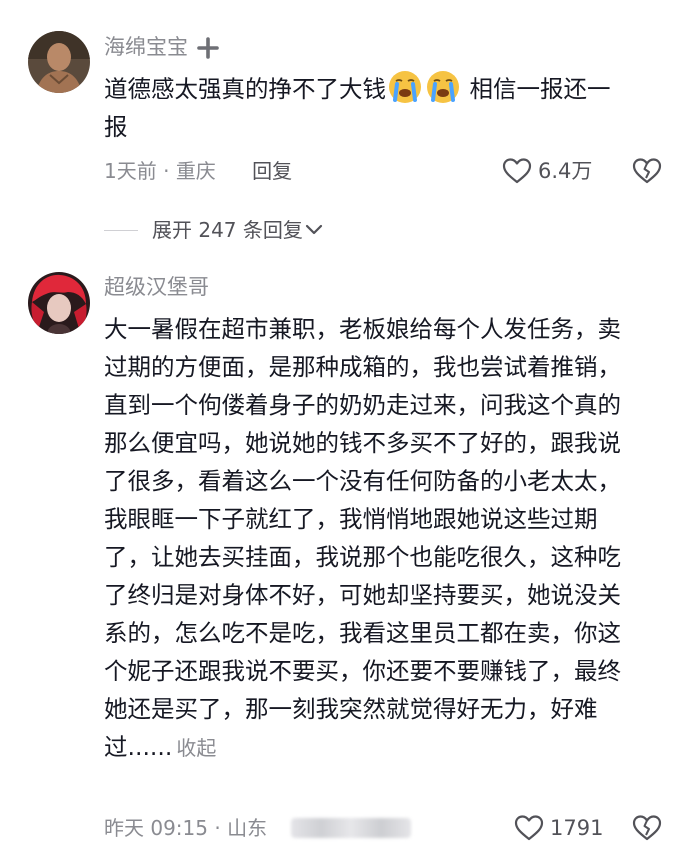  What do you see at coordinates (351, 828) in the screenshot?
I see `blurred-watermark` at bounding box center [351, 828].